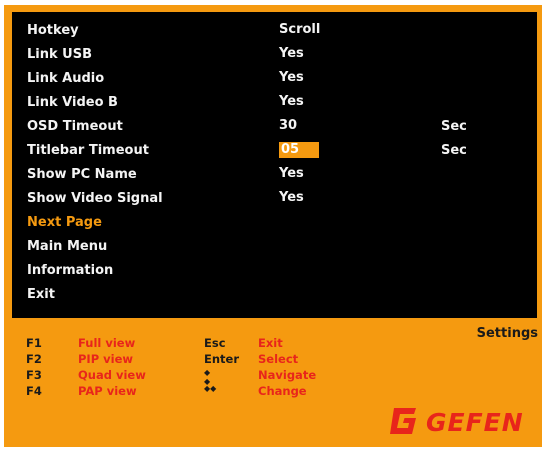 The image size is (544, 451). What do you see at coordinates (279, 271) in the screenshot?
I see `menu-information: Information` at bounding box center [279, 271].